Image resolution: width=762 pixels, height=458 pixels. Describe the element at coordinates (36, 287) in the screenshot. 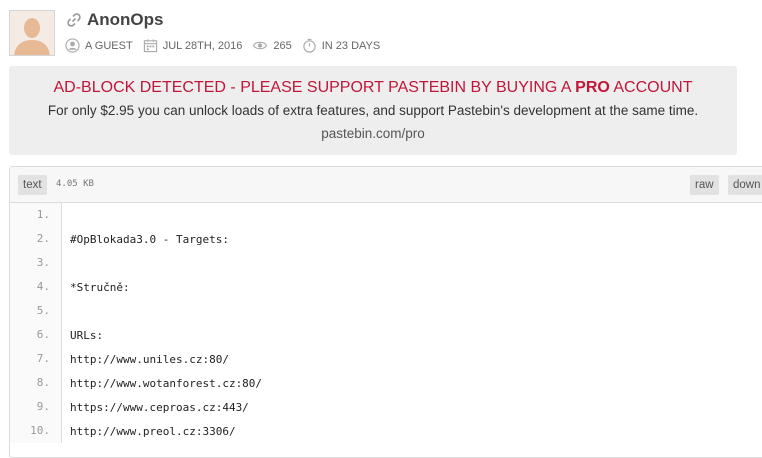

I see `line-number: 4.` at that location.